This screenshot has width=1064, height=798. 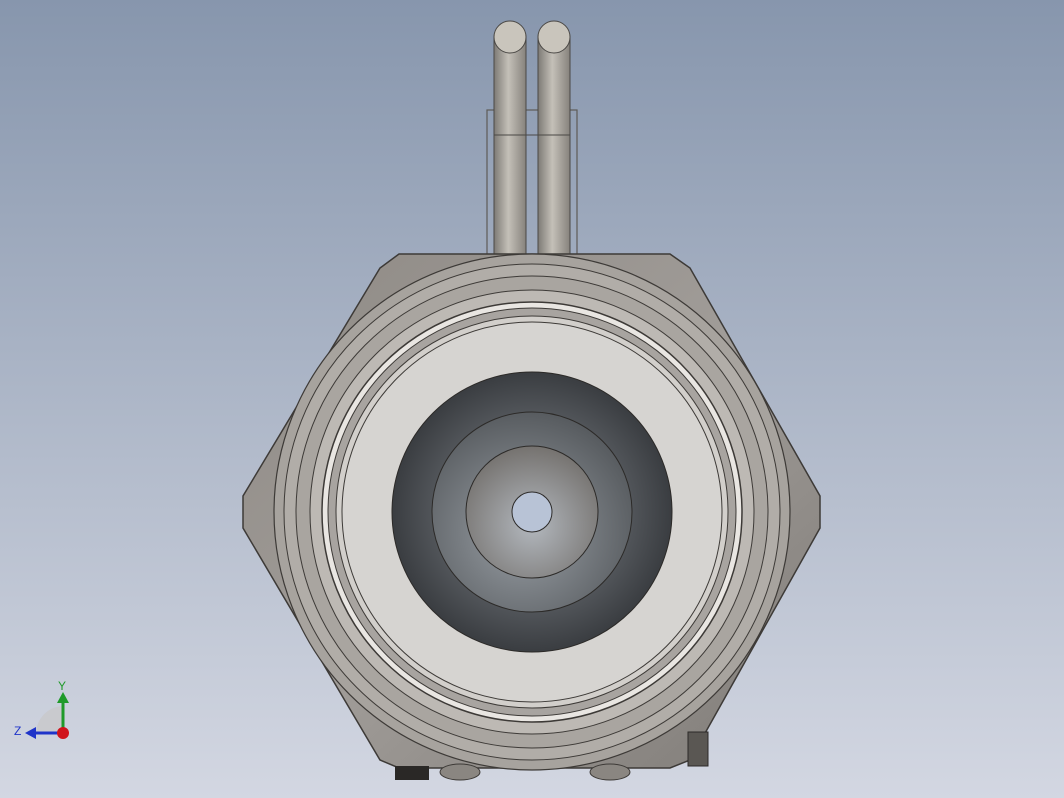 What do you see at coordinates (62, 686) in the screenshot?
I see `triad-y-label: Y` at bounding box center [62, 686].